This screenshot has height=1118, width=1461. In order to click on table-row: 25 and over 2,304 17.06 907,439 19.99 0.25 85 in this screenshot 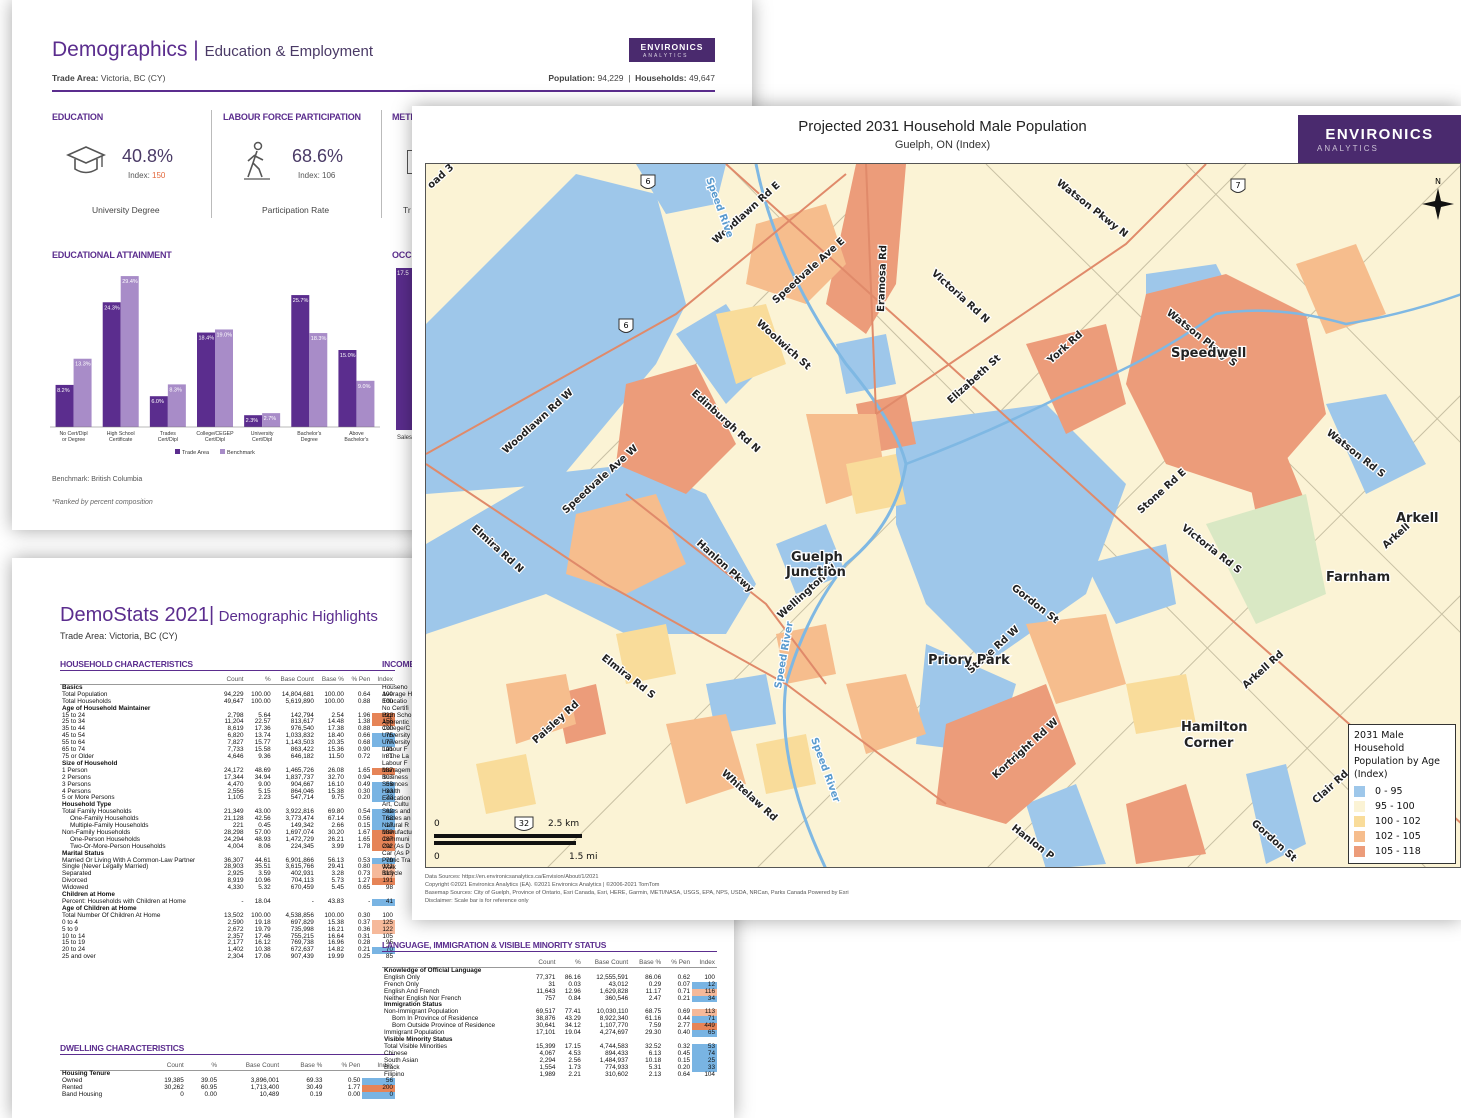, I will do `click(227, 957)`.